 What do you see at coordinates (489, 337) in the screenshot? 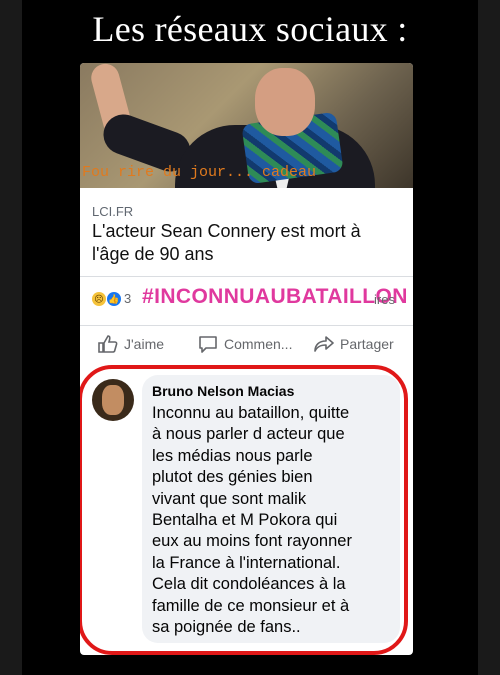
I see `right-dark-panel` at bounding box center [489, 337].